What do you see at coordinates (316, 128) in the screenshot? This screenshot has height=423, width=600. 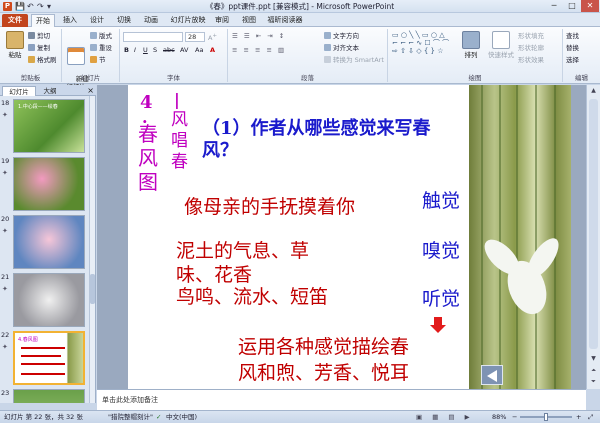 I see `question-line-1: （1）作者从哪些感觉来写春` at bounding box center [316, 128].